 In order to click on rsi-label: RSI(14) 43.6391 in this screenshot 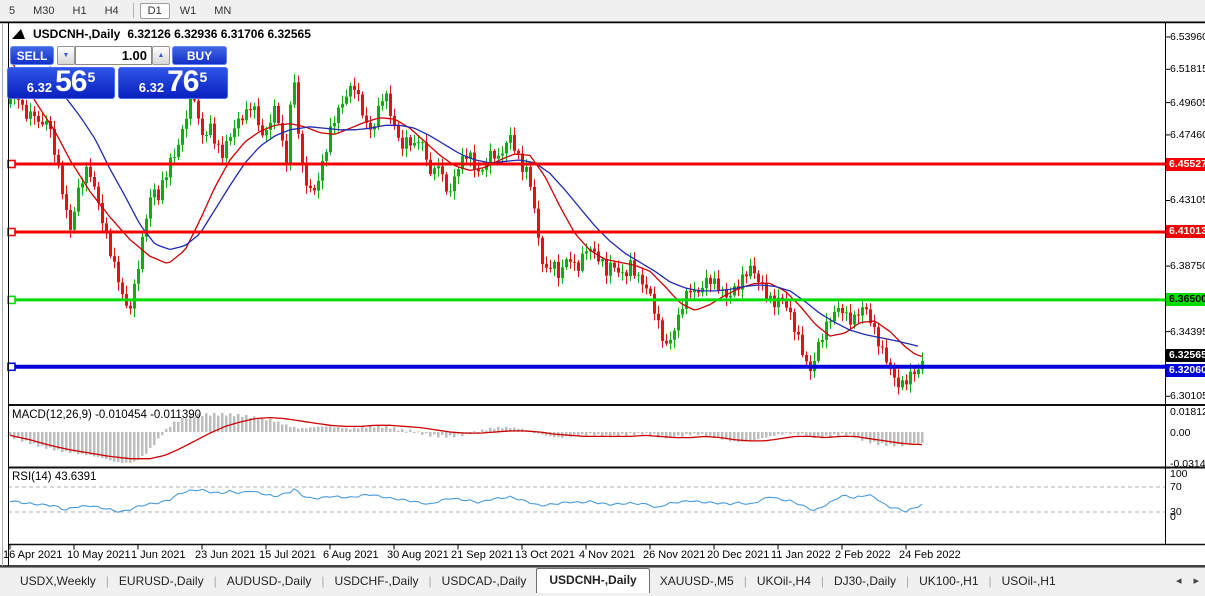, I will do `click(54, 477)`.